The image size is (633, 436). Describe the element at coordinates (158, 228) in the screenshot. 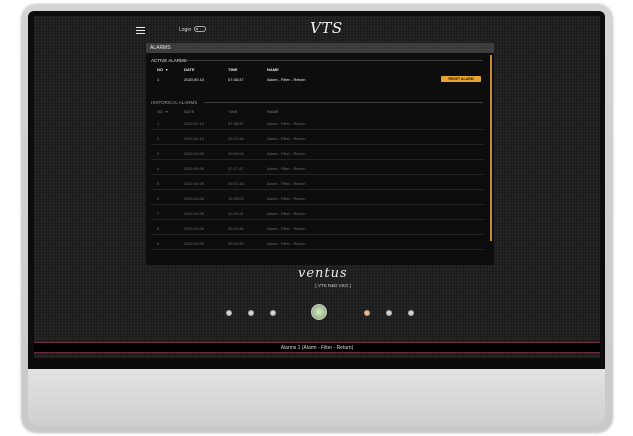

I see `alarm-no: 8` at that location.